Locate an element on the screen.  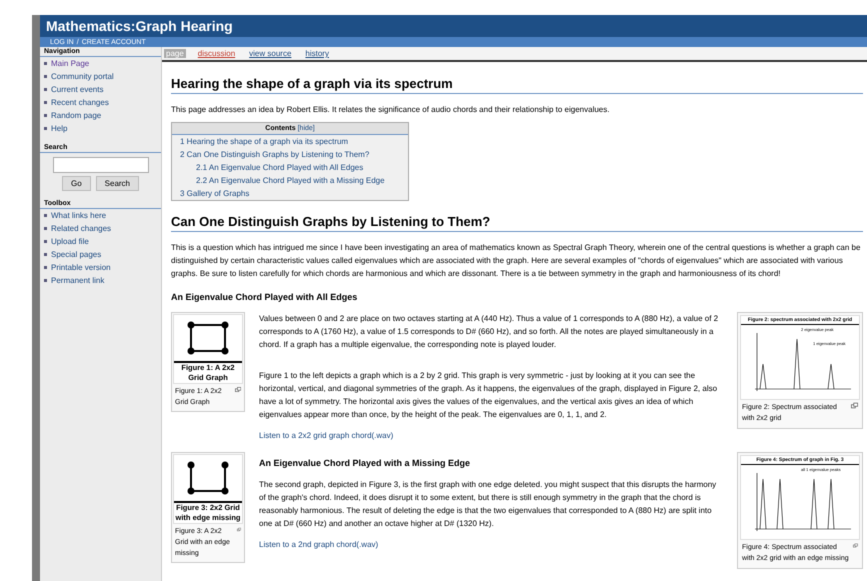
toc-link: 2.2 An Eigenvalue Chord Played with a Missing Edge is located at coordinates (290, 180).